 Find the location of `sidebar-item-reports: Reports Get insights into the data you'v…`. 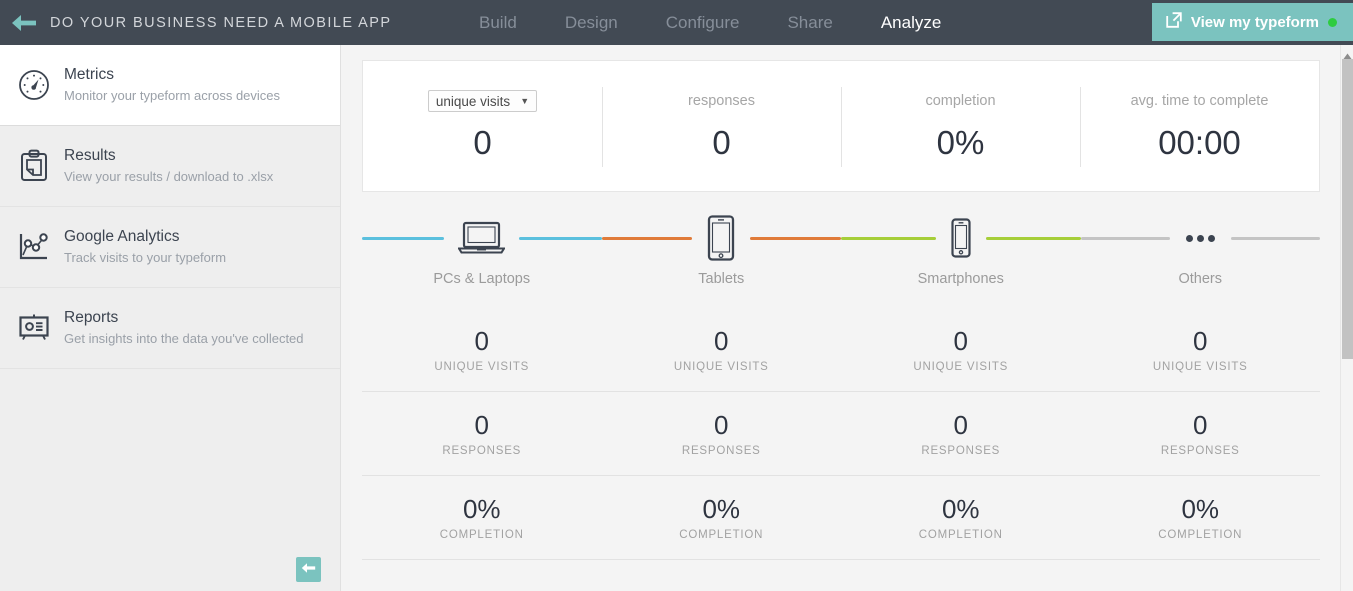

sidebar-item-reports: Reports Get insights into the data you'v… is located at coordinates (170, 328).